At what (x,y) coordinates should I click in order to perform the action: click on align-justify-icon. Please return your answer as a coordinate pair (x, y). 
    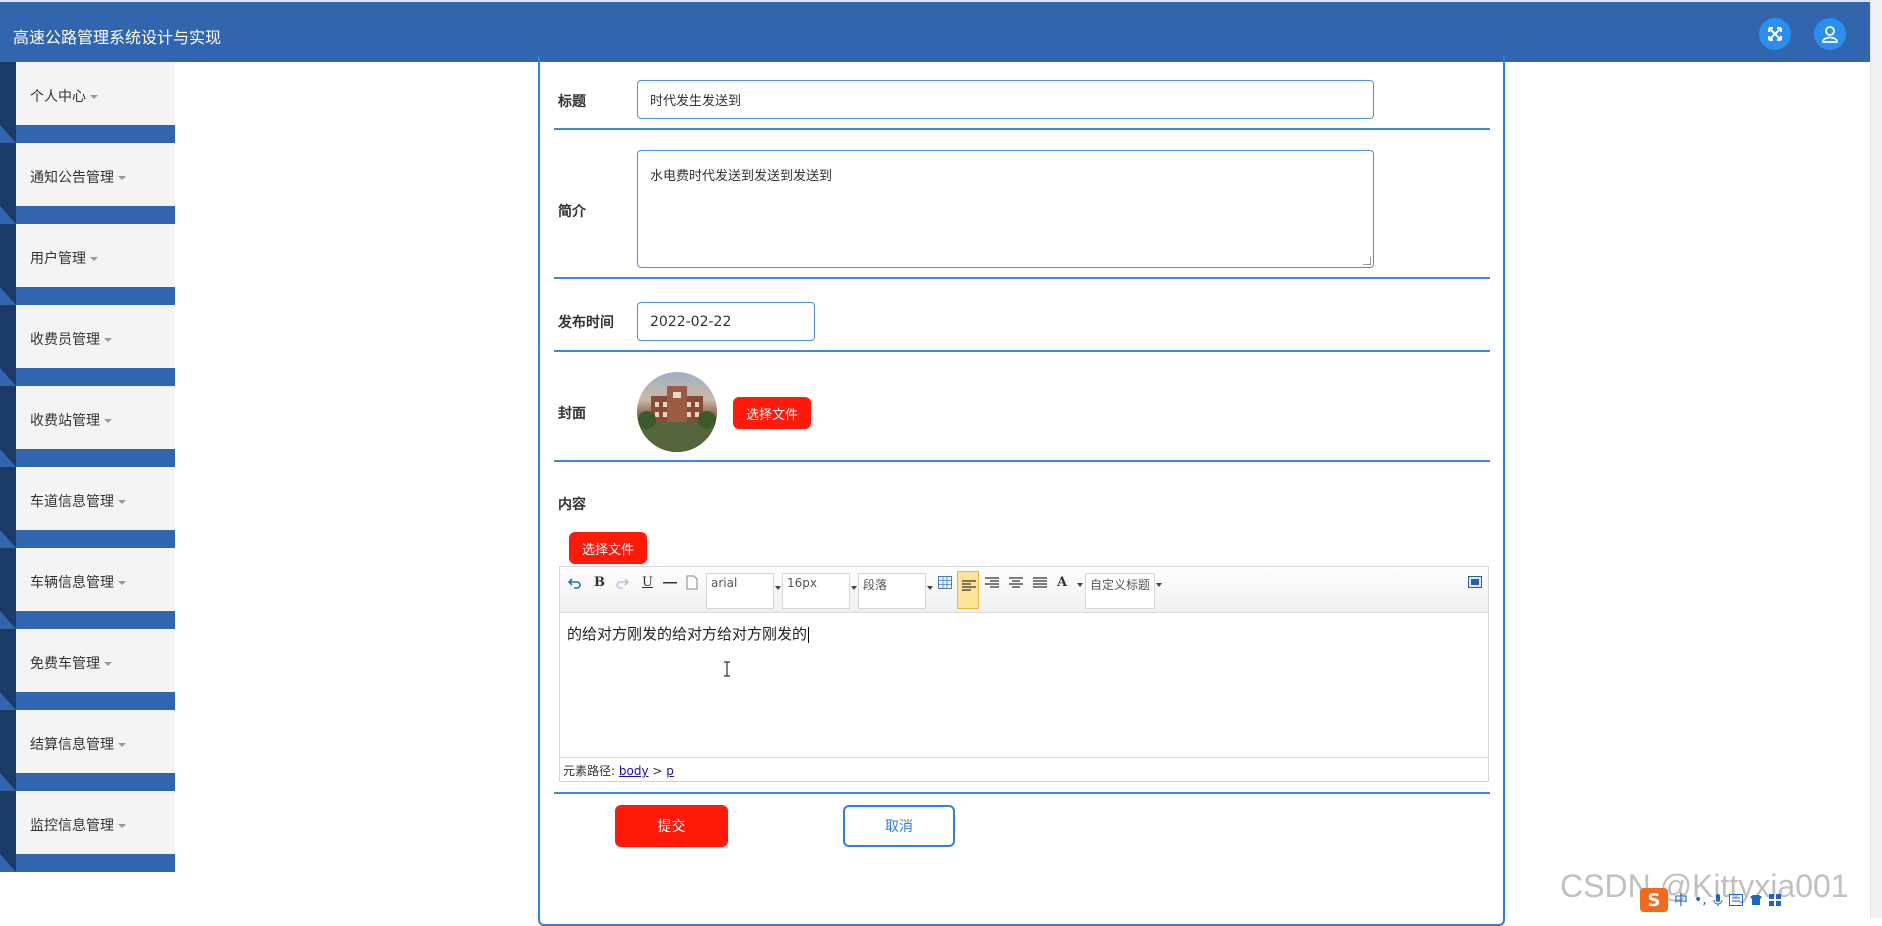
    Looking at the image, I should click on (1040, 583).